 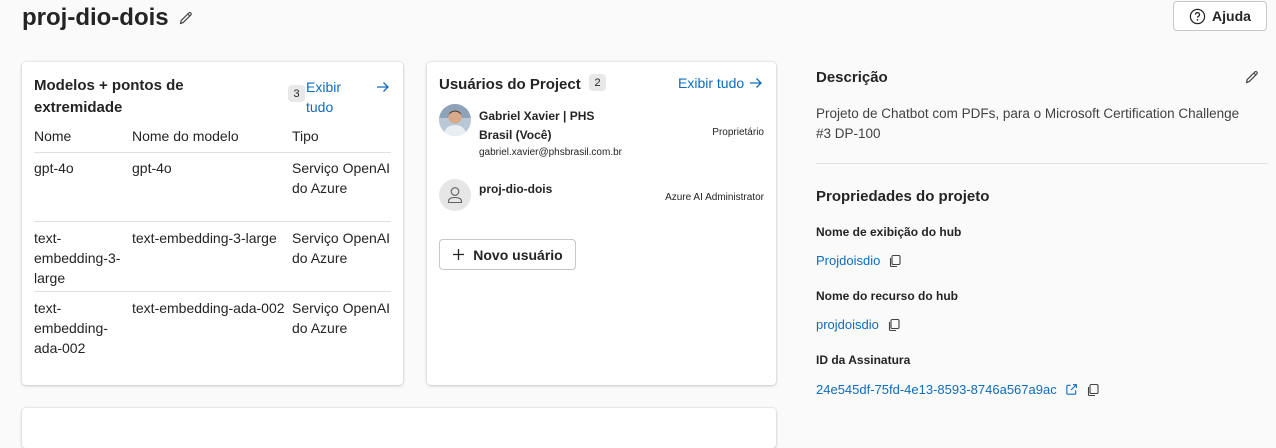 I want to click on model-name-cell: text-embedding-ada-002, so click(x=208, y=308).